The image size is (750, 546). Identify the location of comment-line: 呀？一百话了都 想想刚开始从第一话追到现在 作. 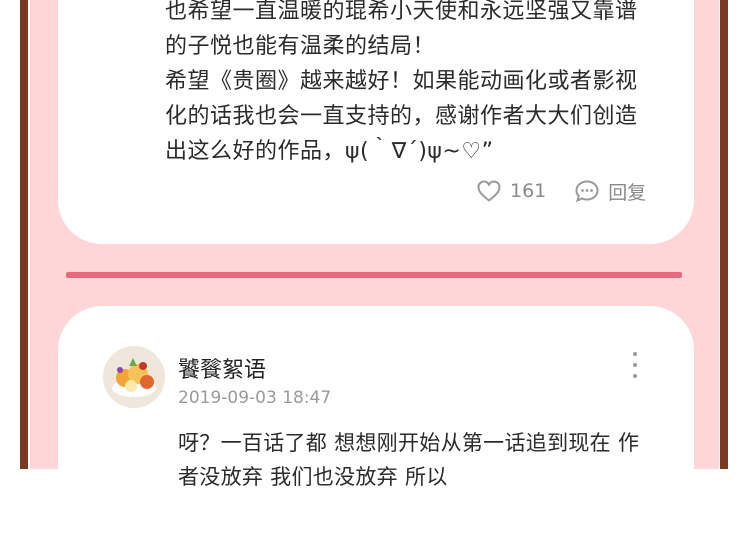
(409, 443).